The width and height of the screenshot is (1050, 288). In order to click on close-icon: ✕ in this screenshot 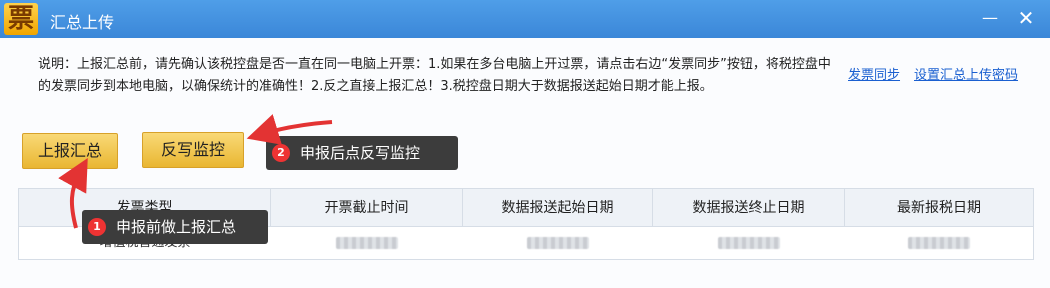, I will do `click(1026, 18)`.